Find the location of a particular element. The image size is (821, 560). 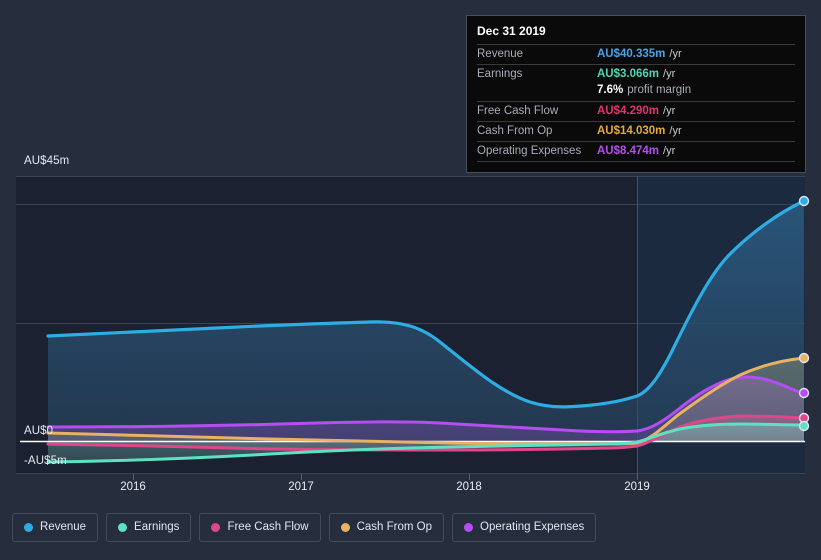

legend-item-earnings: Earnings is located at coordinates (149, 527).